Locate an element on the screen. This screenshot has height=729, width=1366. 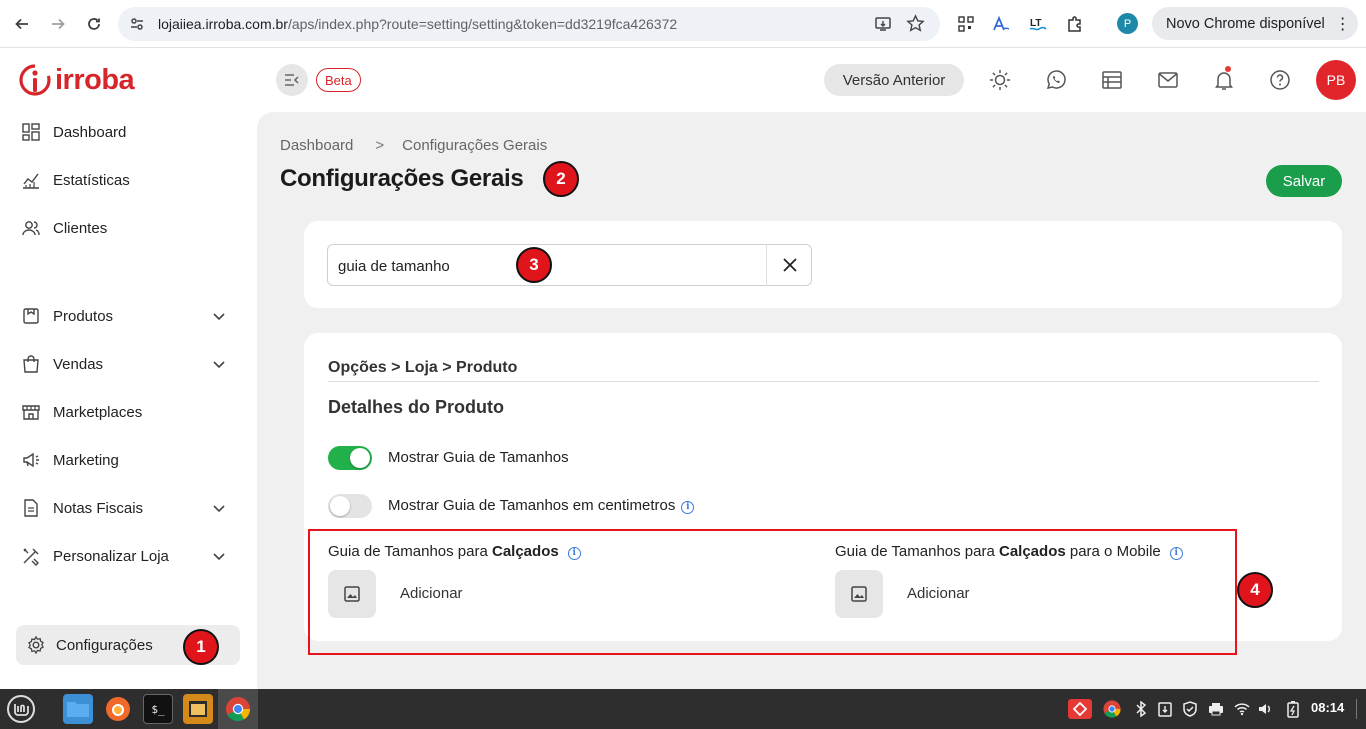
notes-app-icon is located at coordinates (198, 709).